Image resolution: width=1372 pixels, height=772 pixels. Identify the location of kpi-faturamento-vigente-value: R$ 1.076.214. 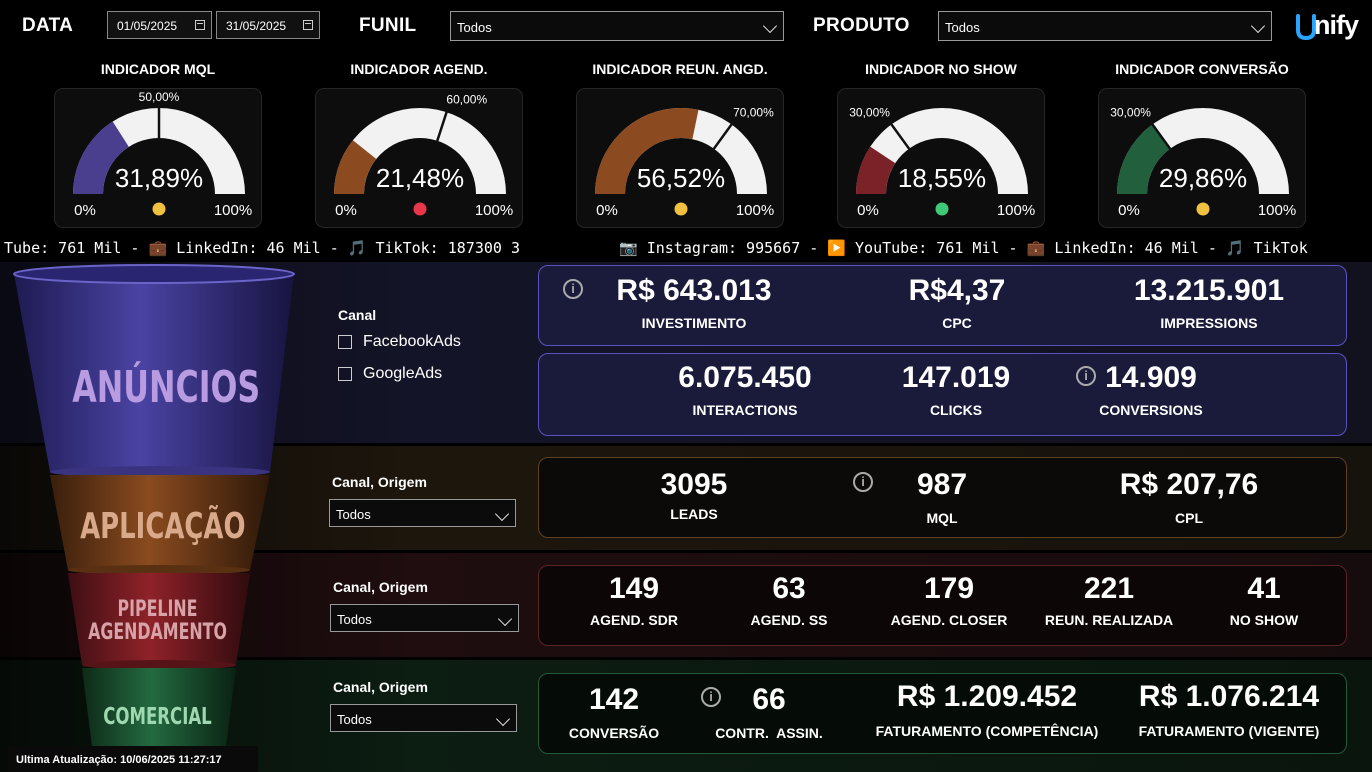
(1229, 696).